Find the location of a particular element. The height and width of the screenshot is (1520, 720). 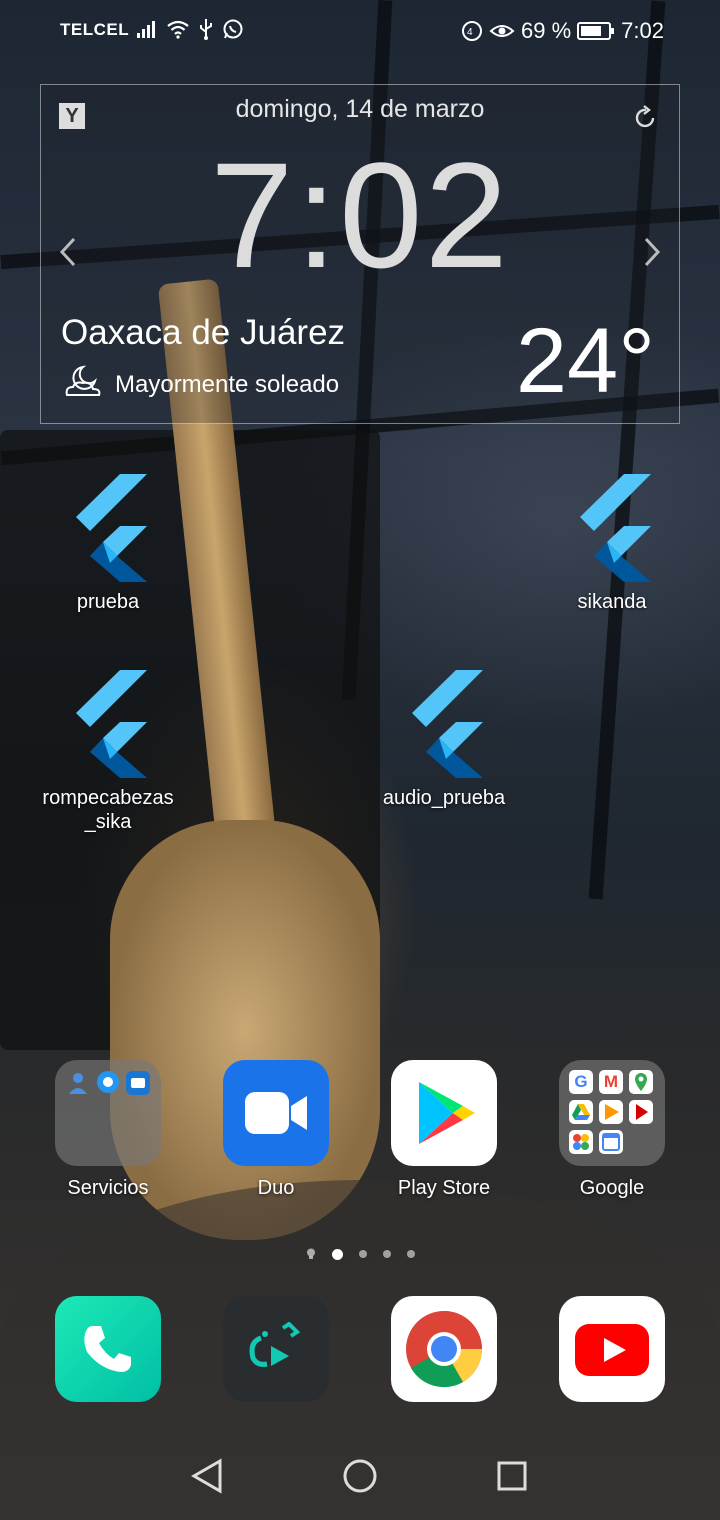

navigation-bar is located at coordinates (360, 1480).